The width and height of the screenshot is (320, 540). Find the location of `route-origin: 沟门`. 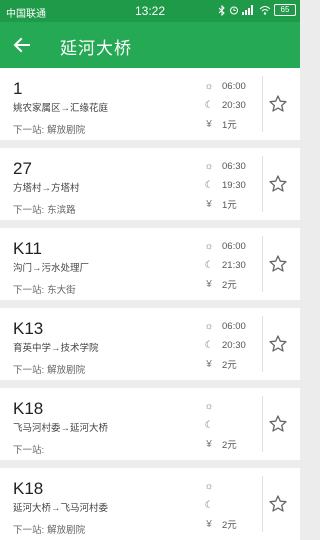

route-origin: 沟门 is located at coordinates (23, 268).